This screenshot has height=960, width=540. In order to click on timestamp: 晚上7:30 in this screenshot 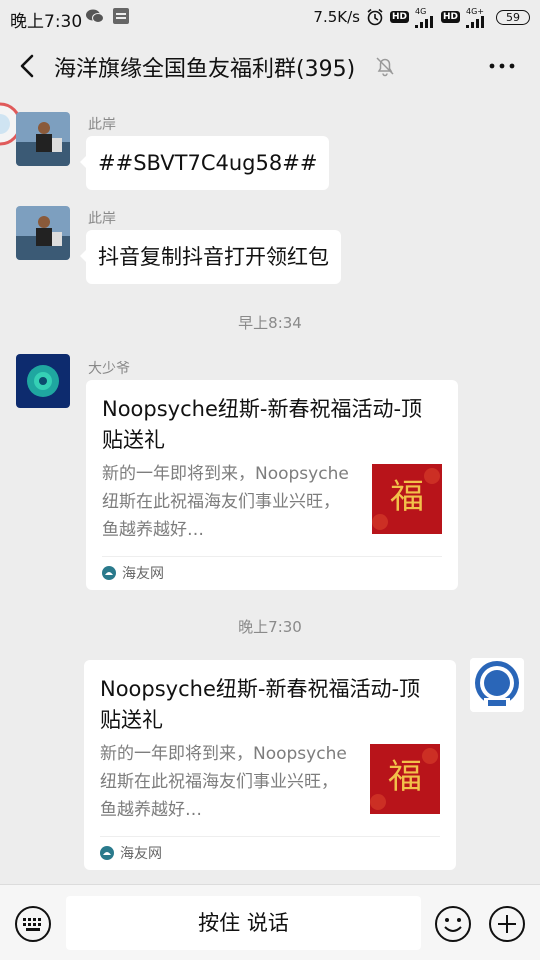, I will do `click(270, 627)`.